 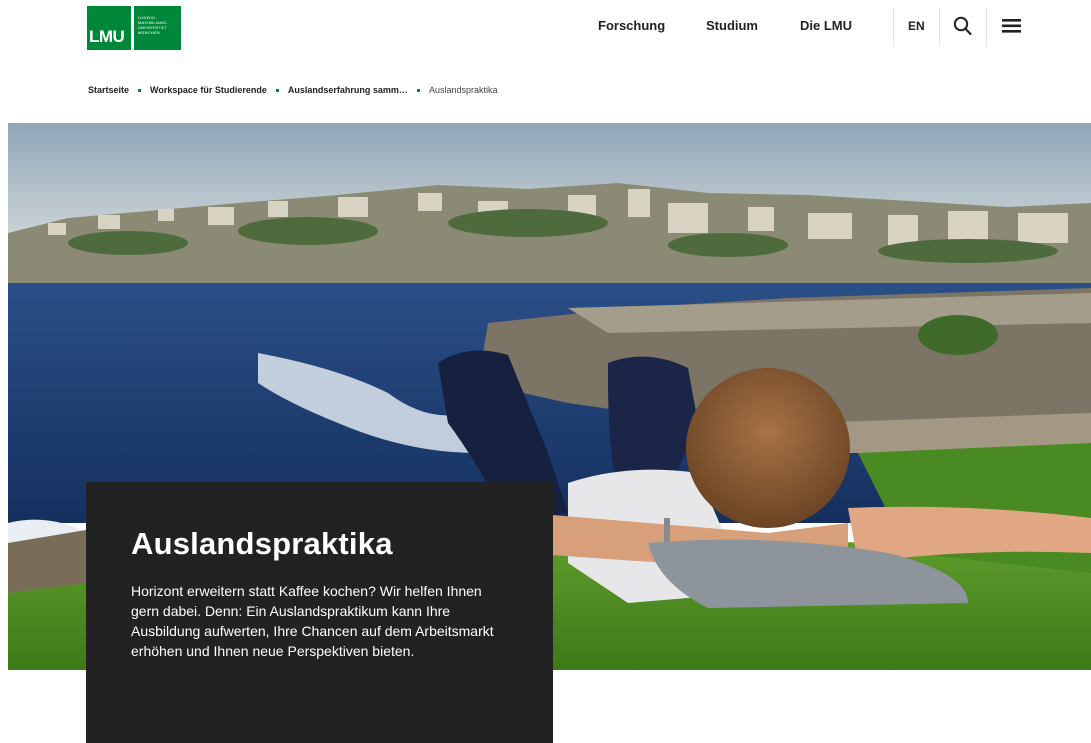 I want to click on breadcrumb-current: Auslandspraktika, so click(x=463, y=90).